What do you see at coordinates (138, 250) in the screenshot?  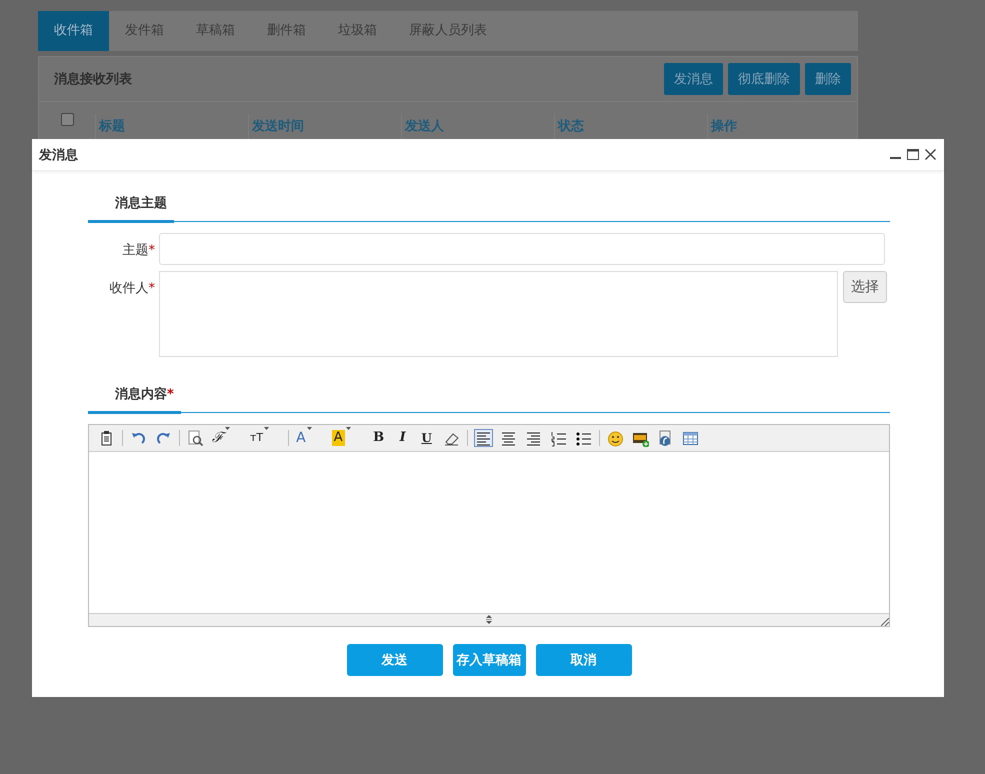 I see `field-label: 主题*` at bounding box center [138, 250].